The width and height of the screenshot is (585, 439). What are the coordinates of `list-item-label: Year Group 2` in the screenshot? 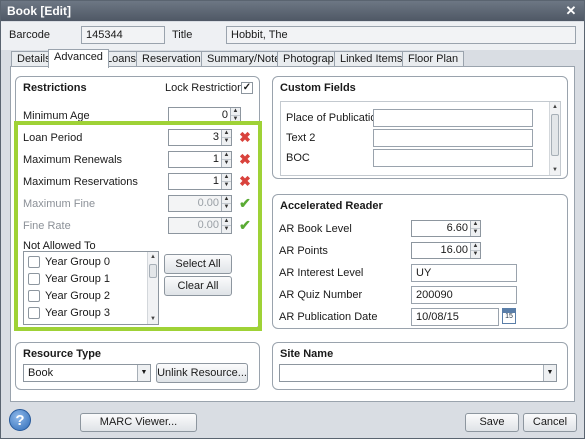 It's located at (78, 296).